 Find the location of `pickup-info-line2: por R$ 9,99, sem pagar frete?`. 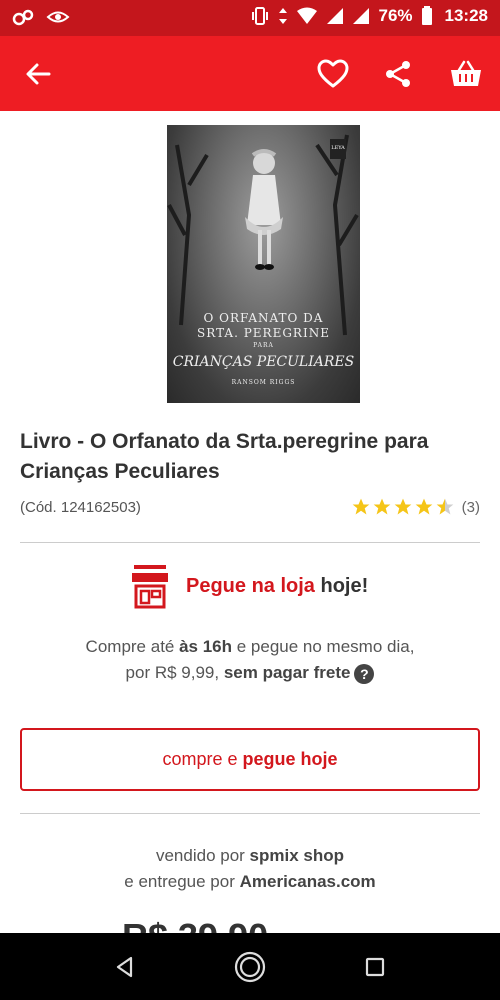

pickup-info-line2: por R$ 9,99, sem pagar frete? is located at coordinates (250, 673).